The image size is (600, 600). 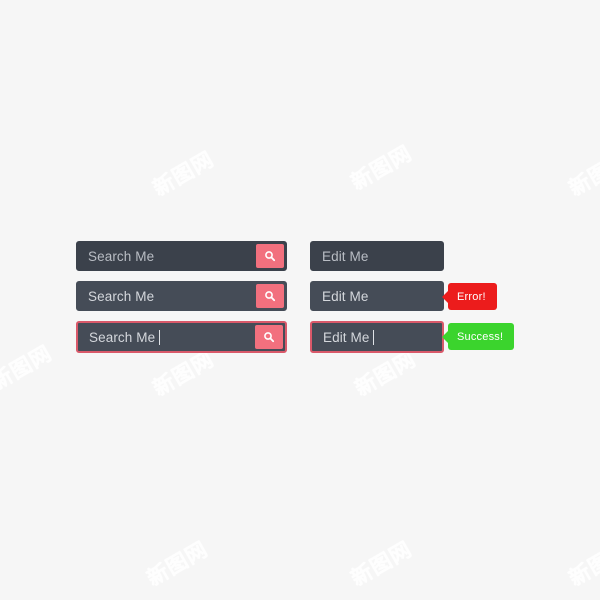 I want to click on search-input-default: Search Me, so click(x=166, y=256).